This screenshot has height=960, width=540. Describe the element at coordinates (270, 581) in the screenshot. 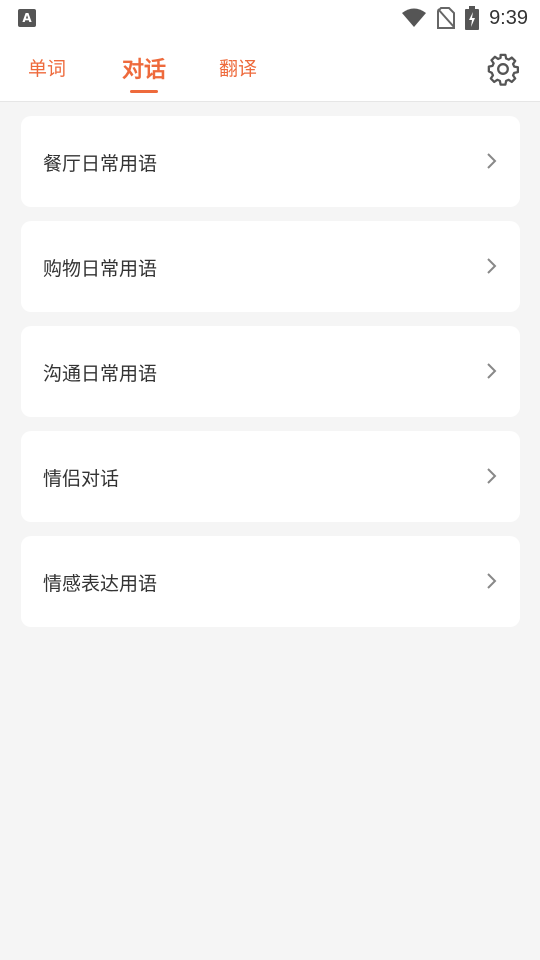

I see `list-item-emotional-expression: 情感表达用语` at that location.